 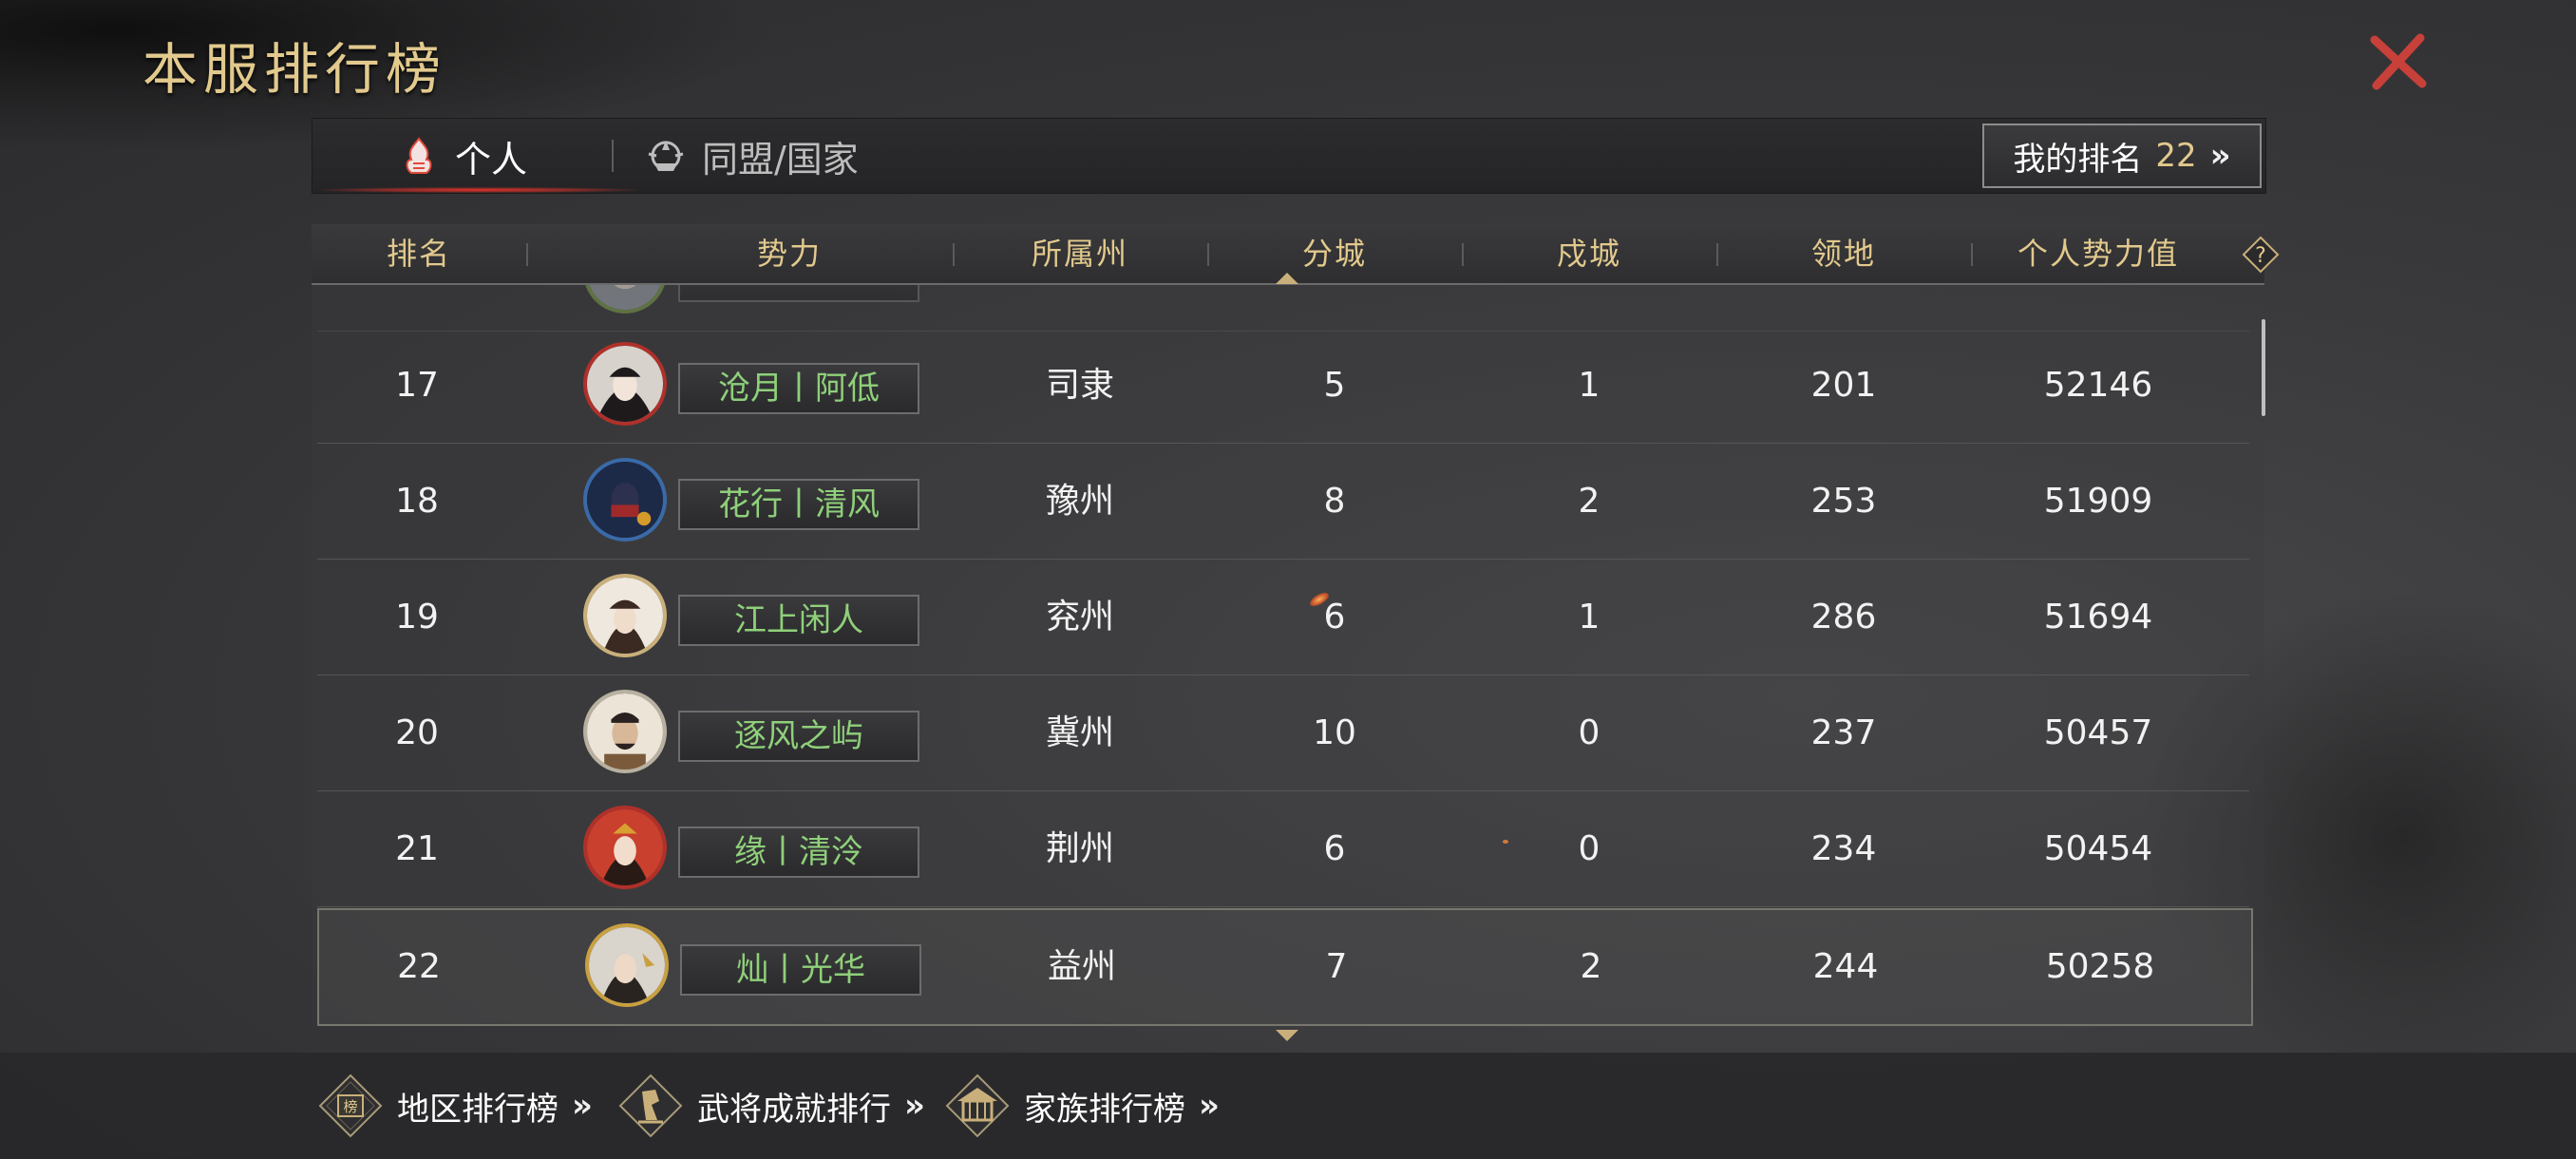 I want to click on general-achievement-link: 武将成就排行 », so click(x=771, y=1106).